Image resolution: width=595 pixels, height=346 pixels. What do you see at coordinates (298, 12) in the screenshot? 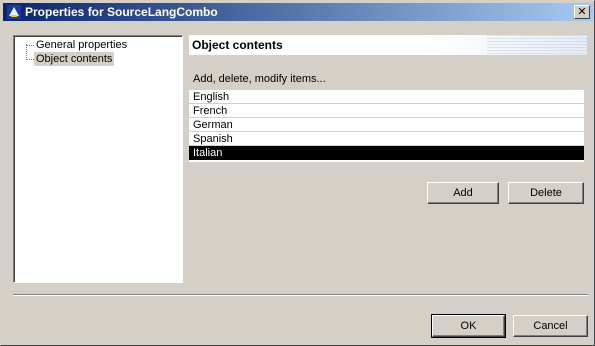
I see `title-bar: Properties for SourceLangCombo ✕` at bounding box center [298, 12].